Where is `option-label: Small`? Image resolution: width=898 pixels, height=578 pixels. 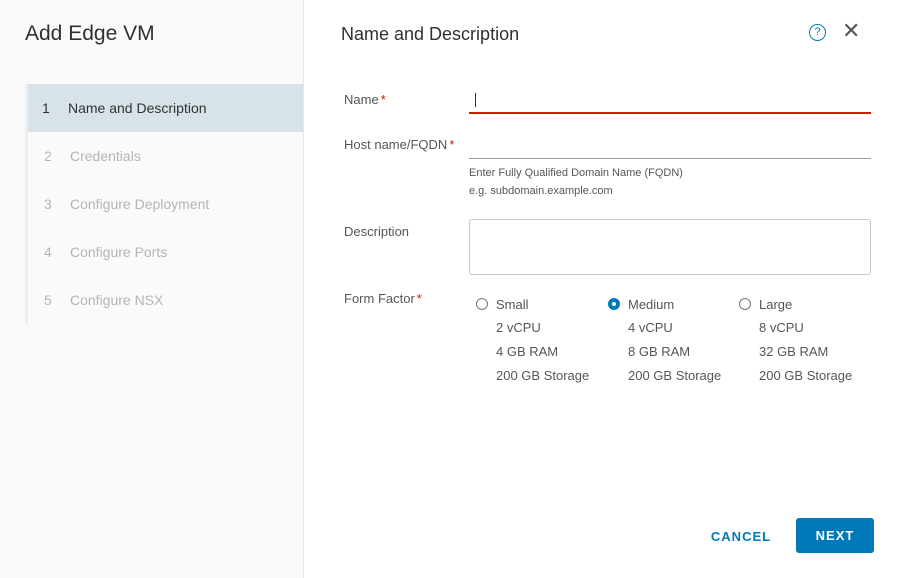
option-label: Small is located at coordinates (512, 304).